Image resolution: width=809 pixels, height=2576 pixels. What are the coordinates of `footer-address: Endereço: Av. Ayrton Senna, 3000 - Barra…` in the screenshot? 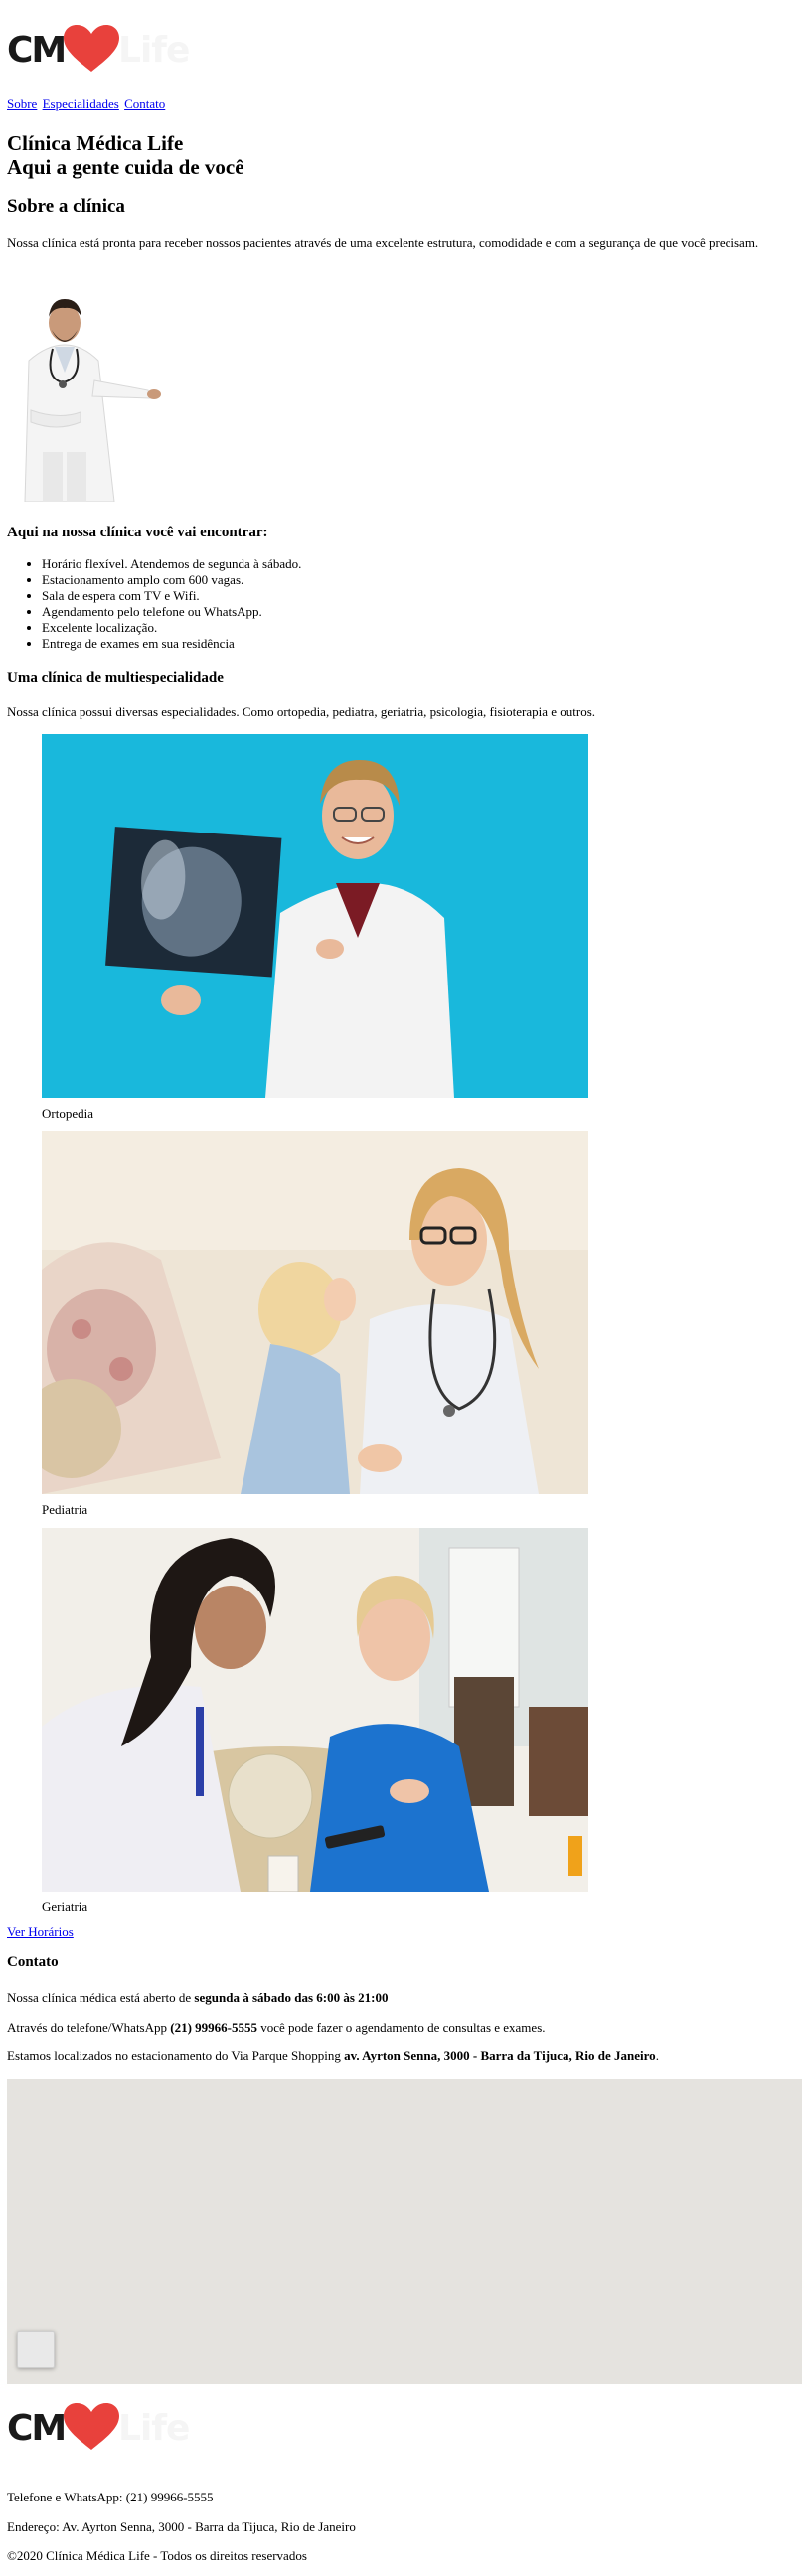 It's located at (182, 2526).